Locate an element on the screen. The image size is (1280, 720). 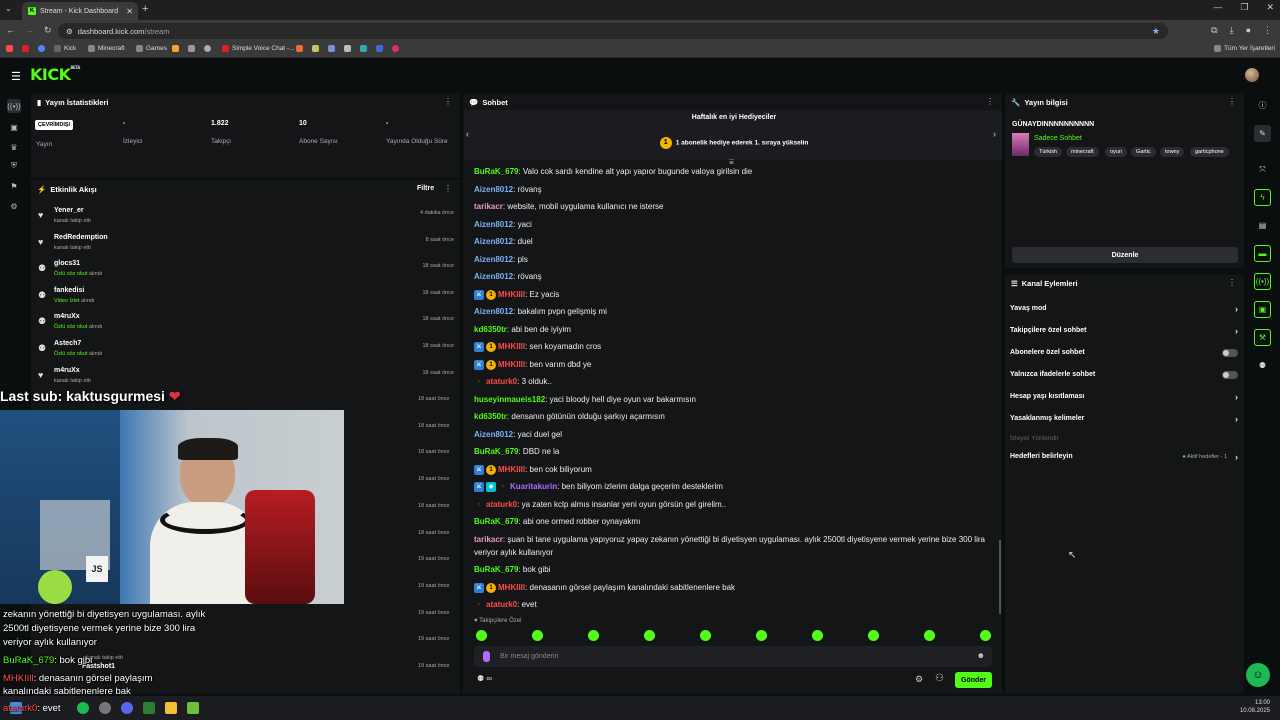
chat-username: BuRaK_679 is located at coordinates (496, 569).